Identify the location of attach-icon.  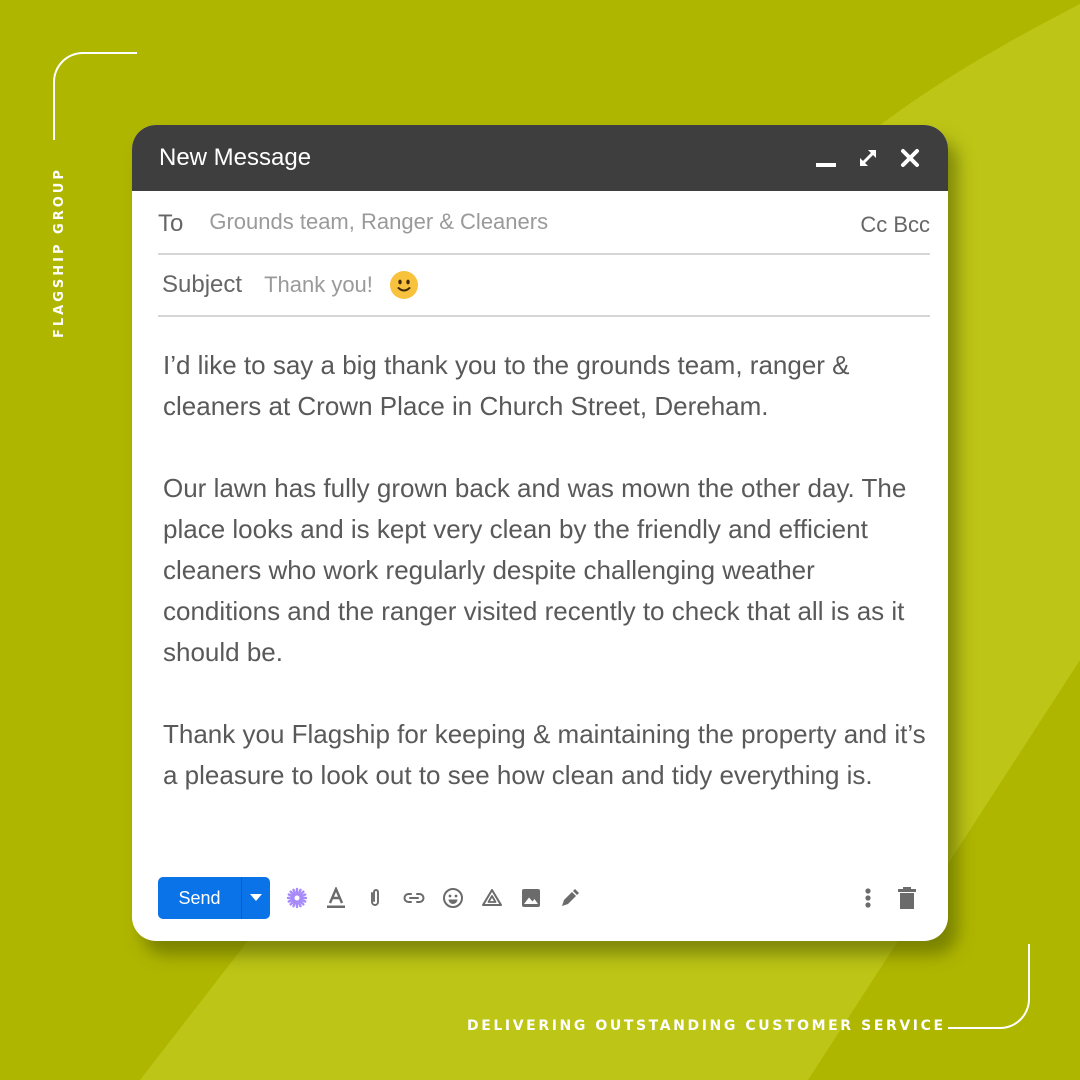
(375, 897).